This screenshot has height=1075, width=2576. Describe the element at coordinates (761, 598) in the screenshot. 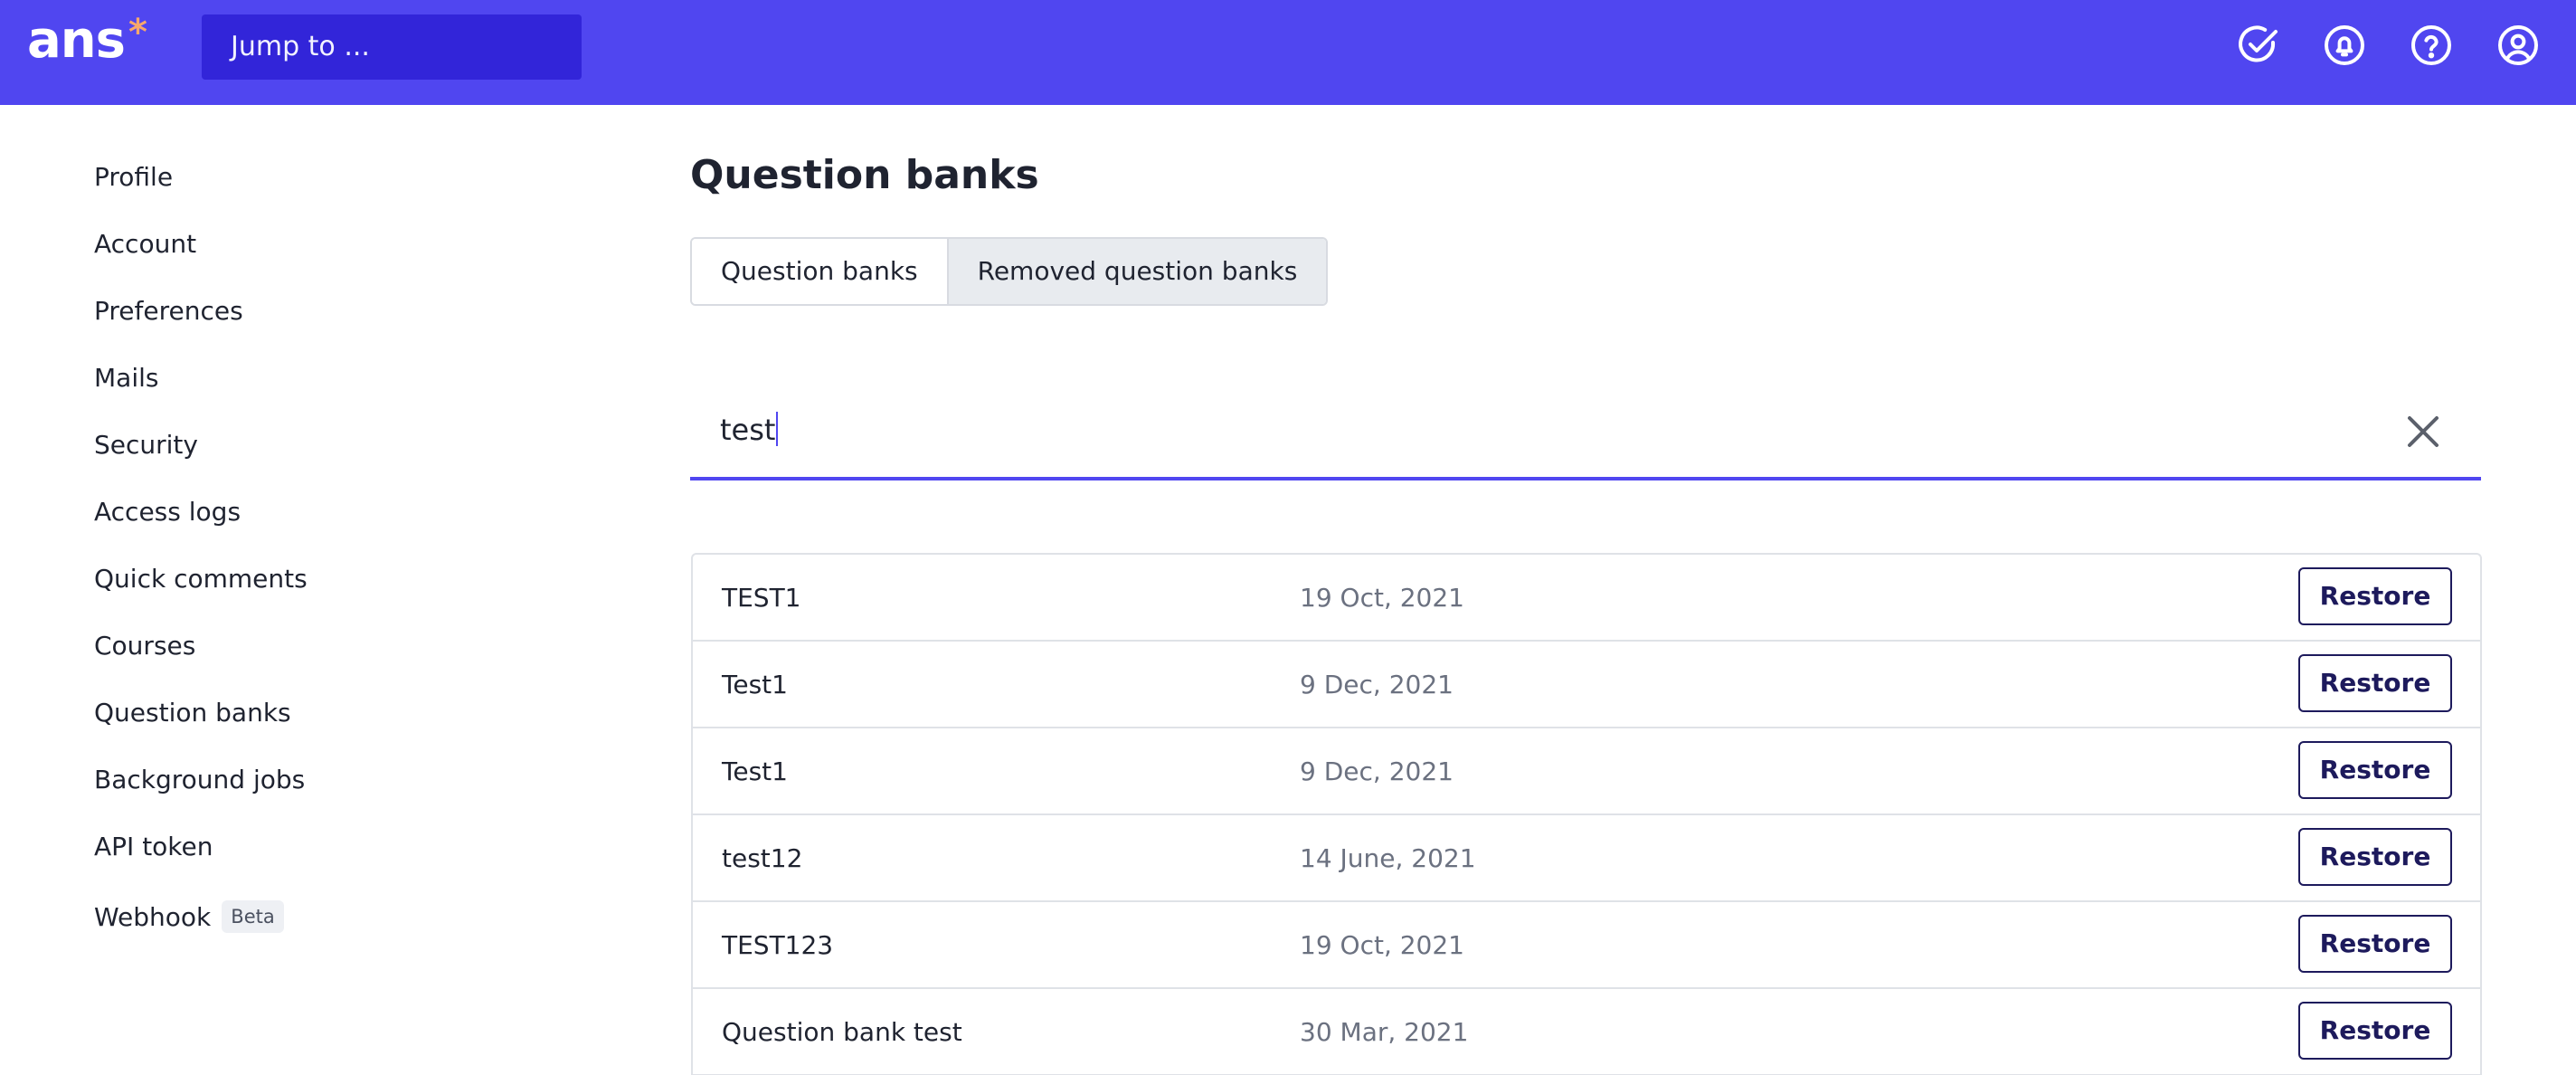

I see `row-name: TEST1` at that location.